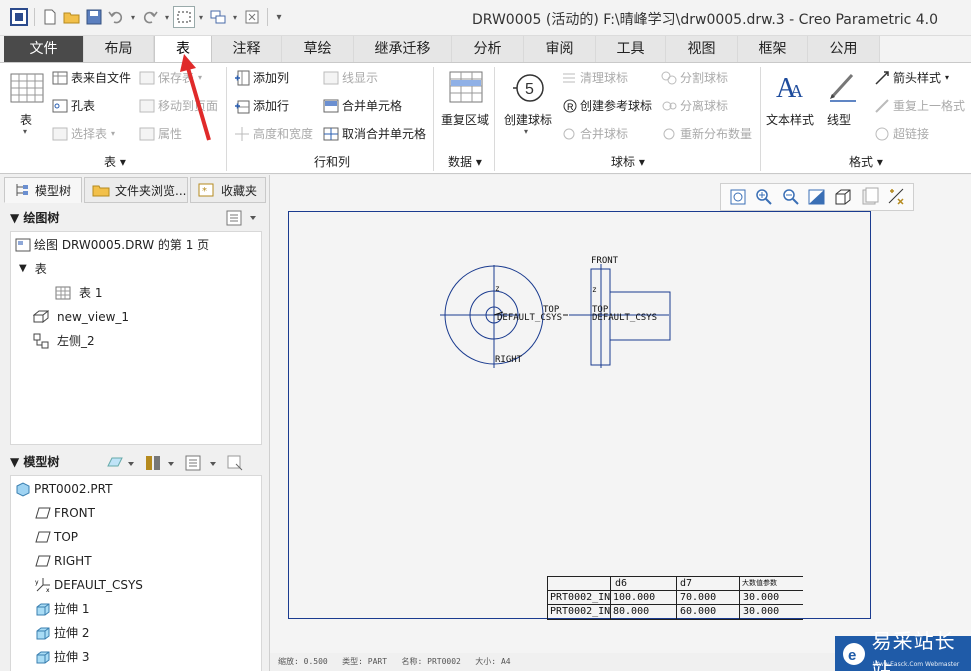 This screenshot has width=971, height=671. Describe the element at coordinates (911, 77) in the screenshot. I see `arrow-style-button: 箭头样式 ▾` at that location.